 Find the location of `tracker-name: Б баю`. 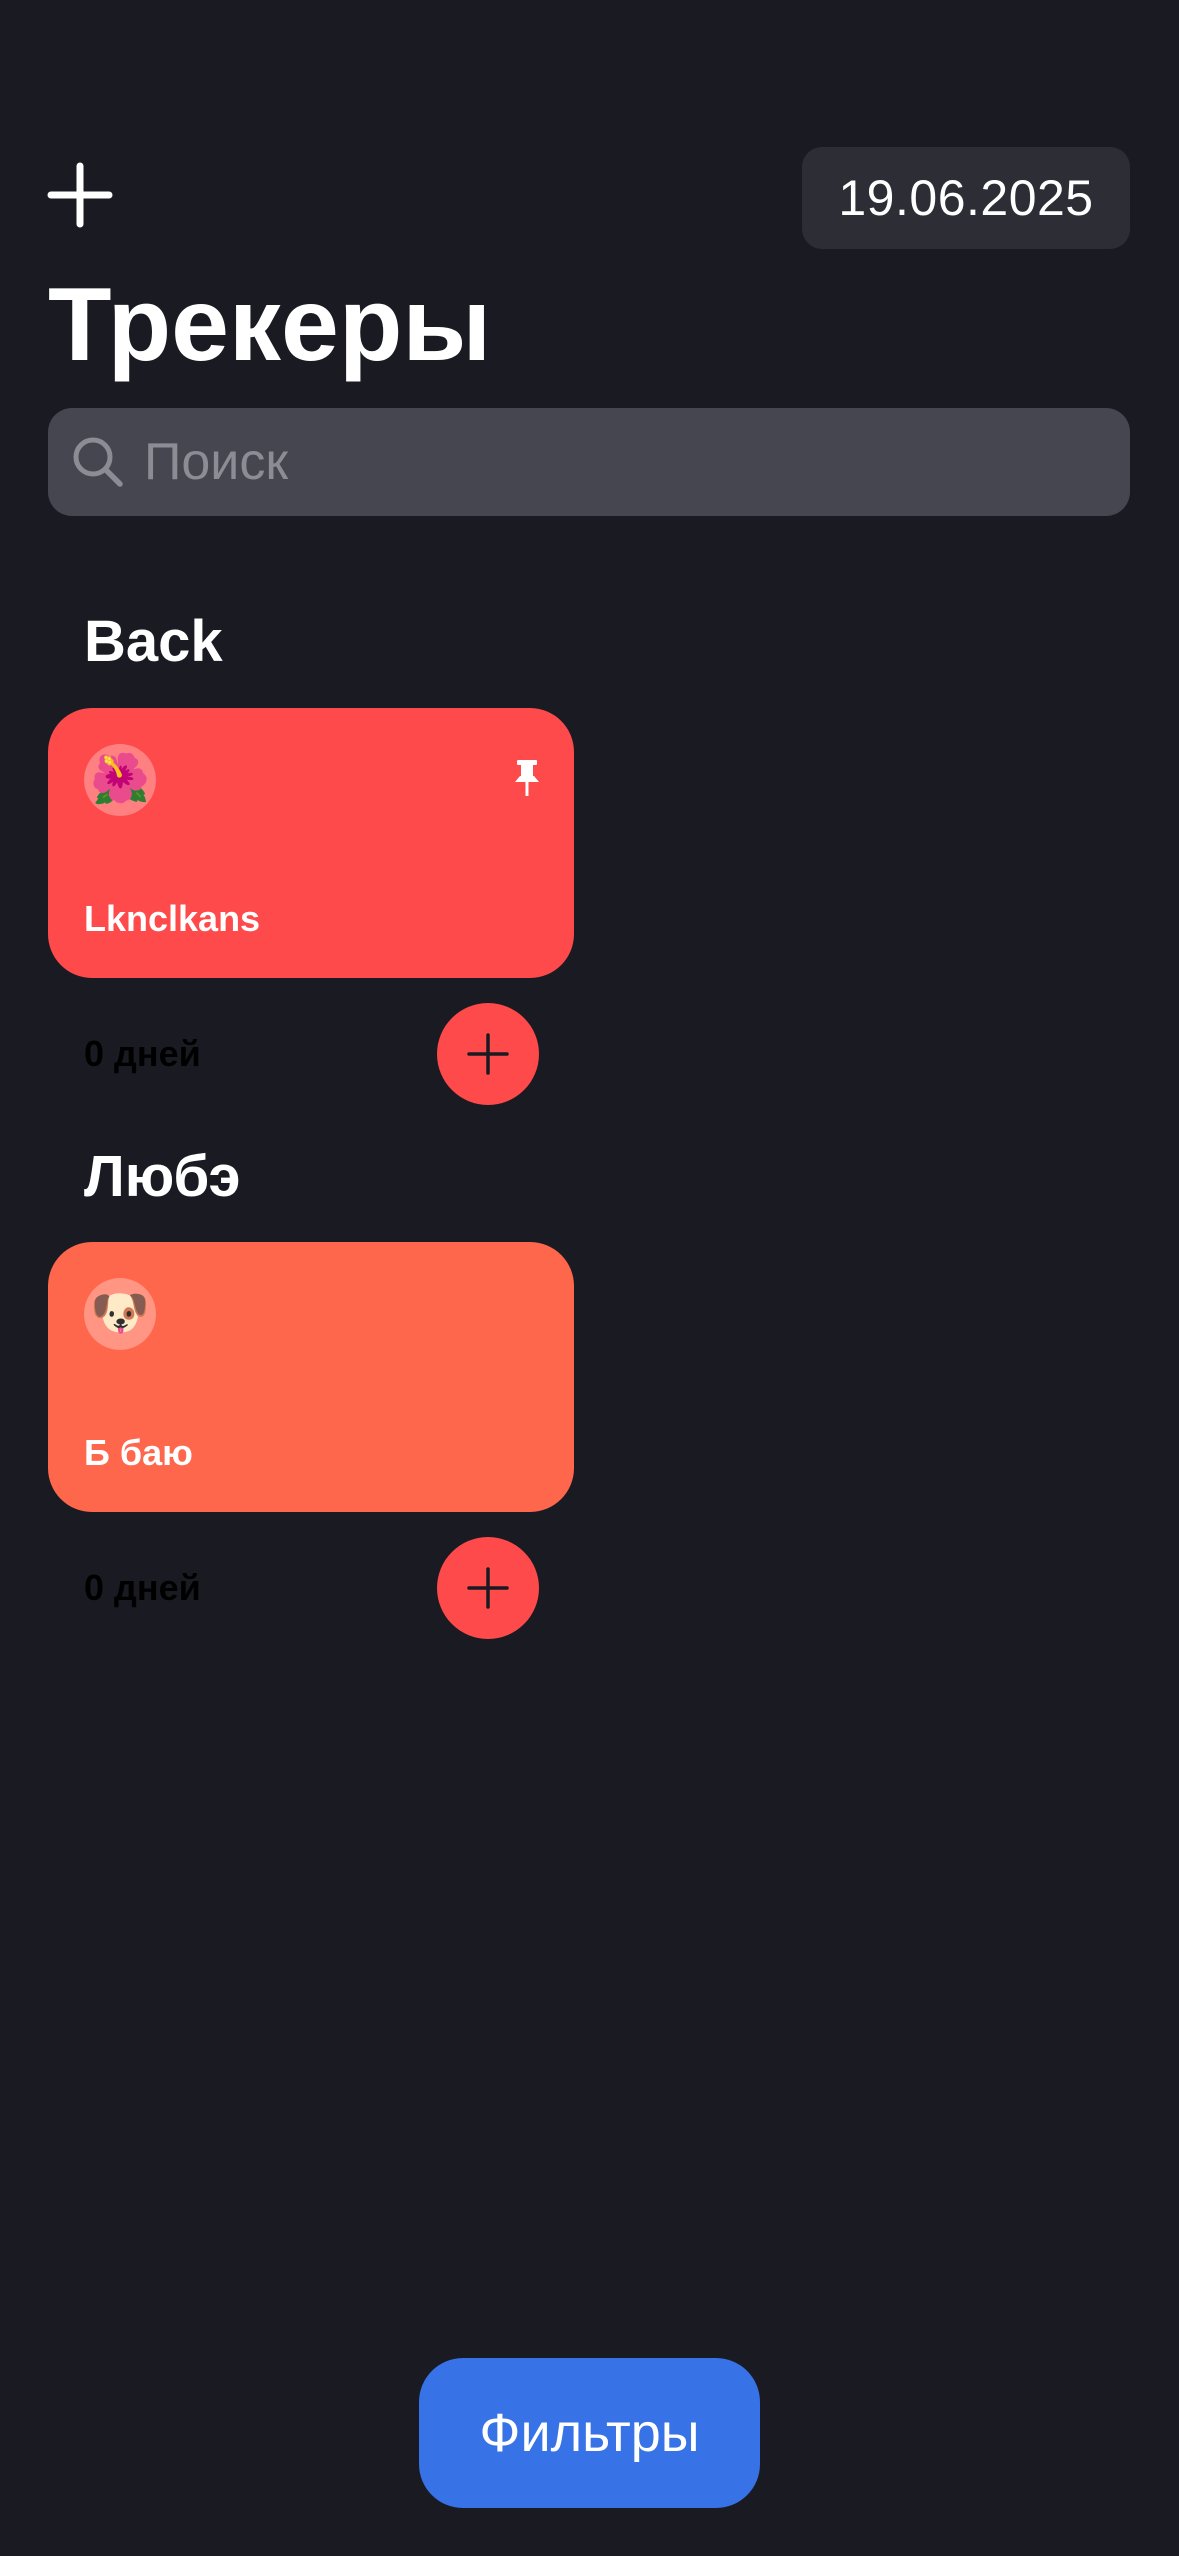

tracker-name: Б баю is located at coordinates (138, 1452).